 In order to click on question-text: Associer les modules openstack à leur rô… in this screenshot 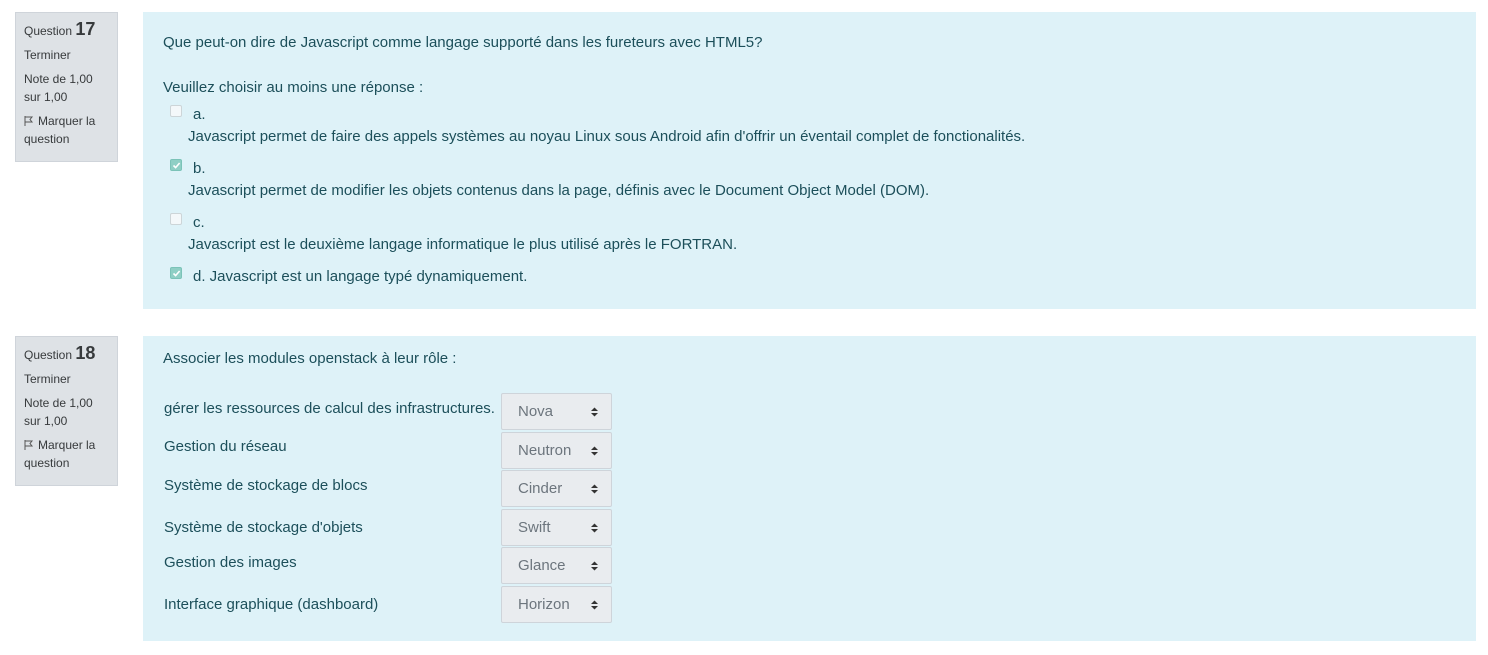, I will do `click(310, 358)`.